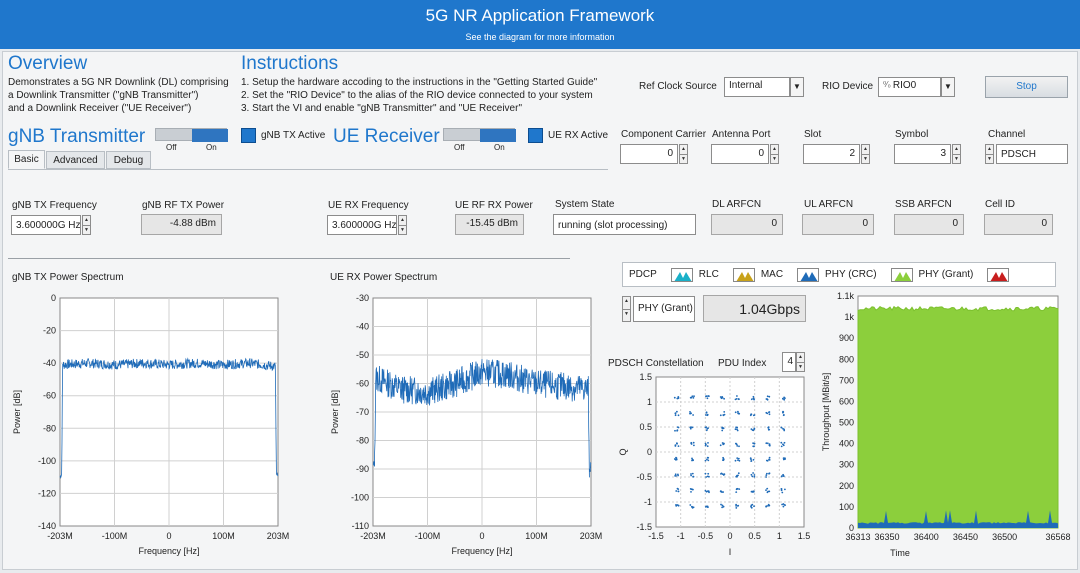  Describe the element at coordinates (362, 225) in the screenshot. I see `ue-freq-input: 3.600000G Hz` at that location.